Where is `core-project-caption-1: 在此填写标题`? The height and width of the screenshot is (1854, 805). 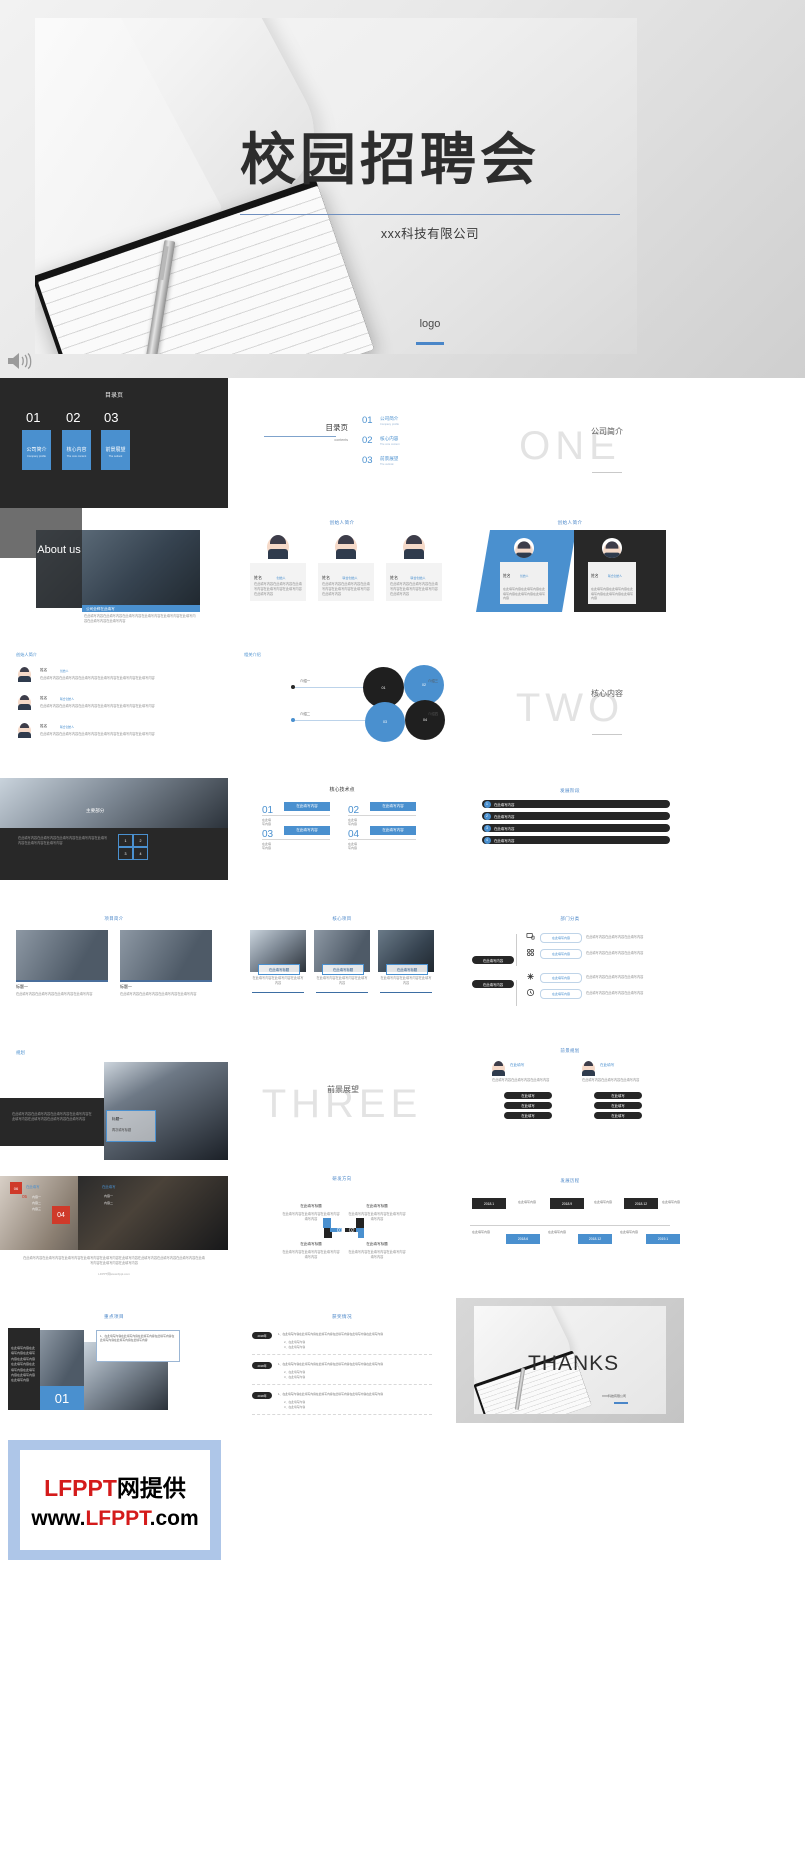
core-project-caption-1: 在此填写标题 is located at coordinates (343, 969).